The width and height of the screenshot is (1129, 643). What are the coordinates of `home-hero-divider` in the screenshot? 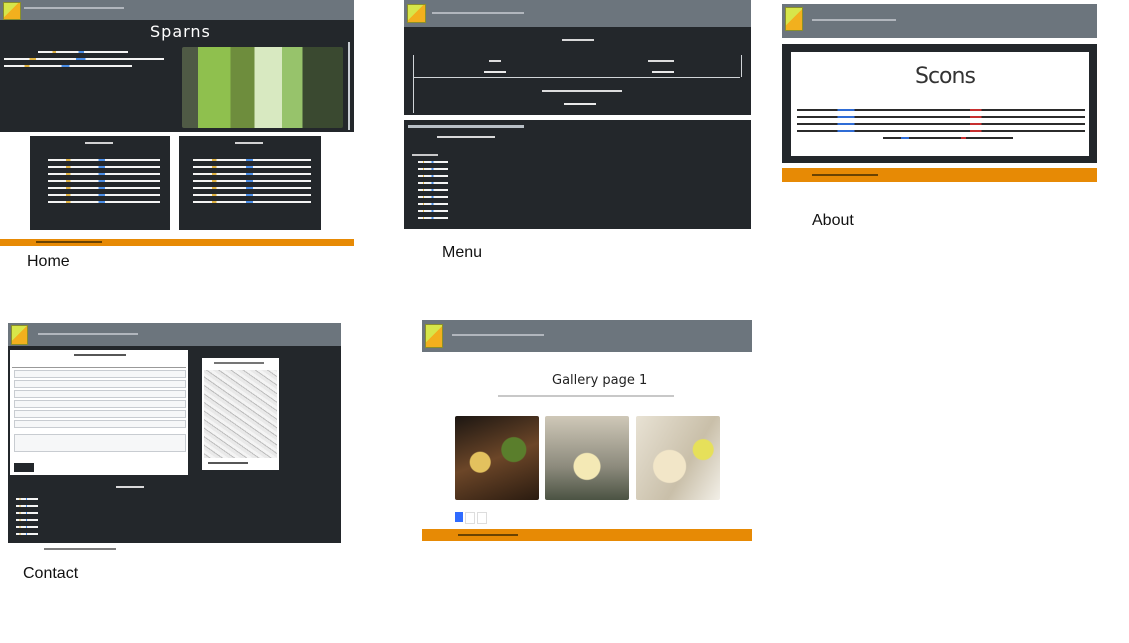 It's located at (349, 86).